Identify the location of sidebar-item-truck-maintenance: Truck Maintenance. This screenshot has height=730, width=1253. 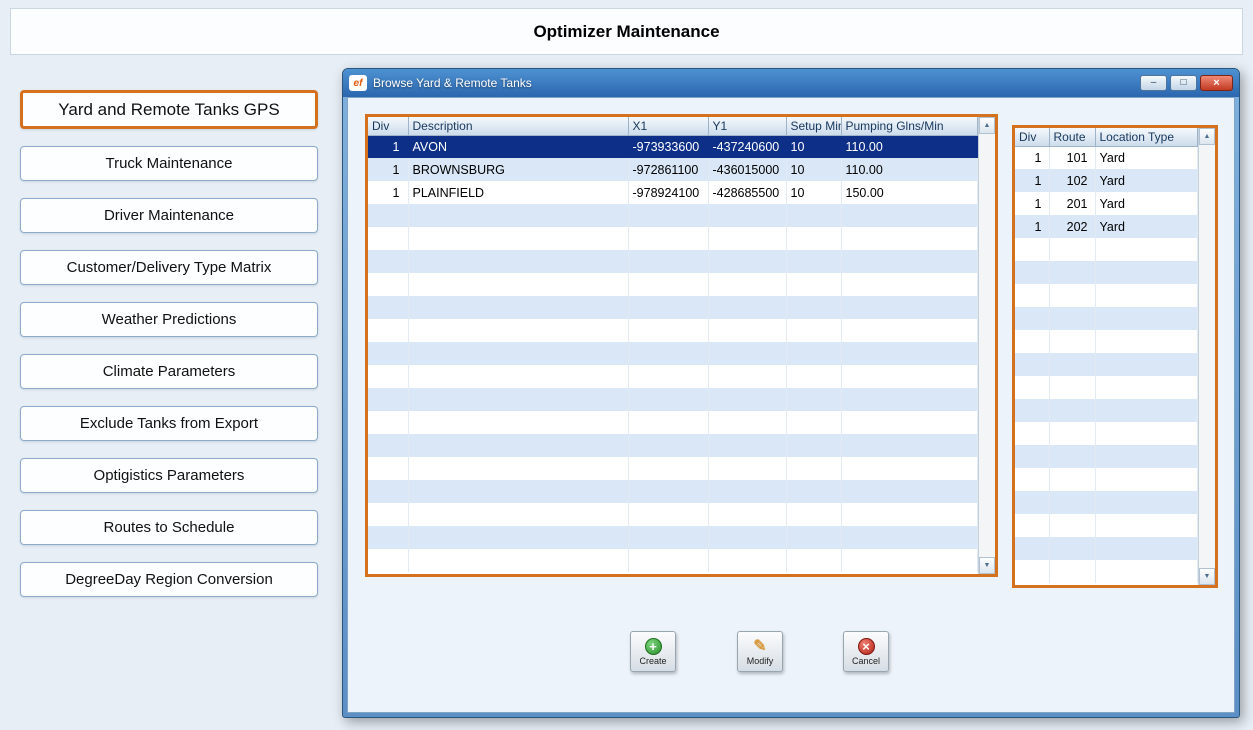
(169, 163).